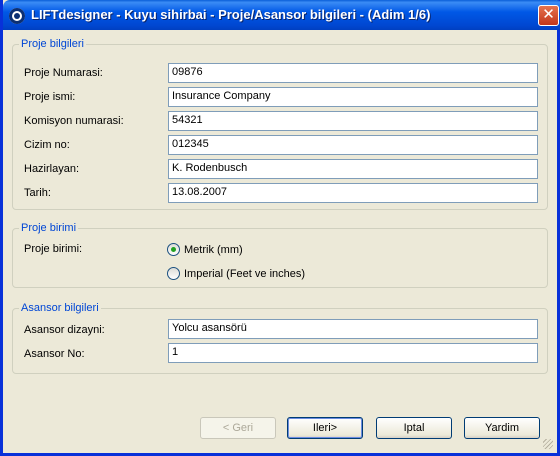 Image resolution: width=560 pixels, height=456 pixels. I want to click on asansor-no-input: 1, so click(353, 353).